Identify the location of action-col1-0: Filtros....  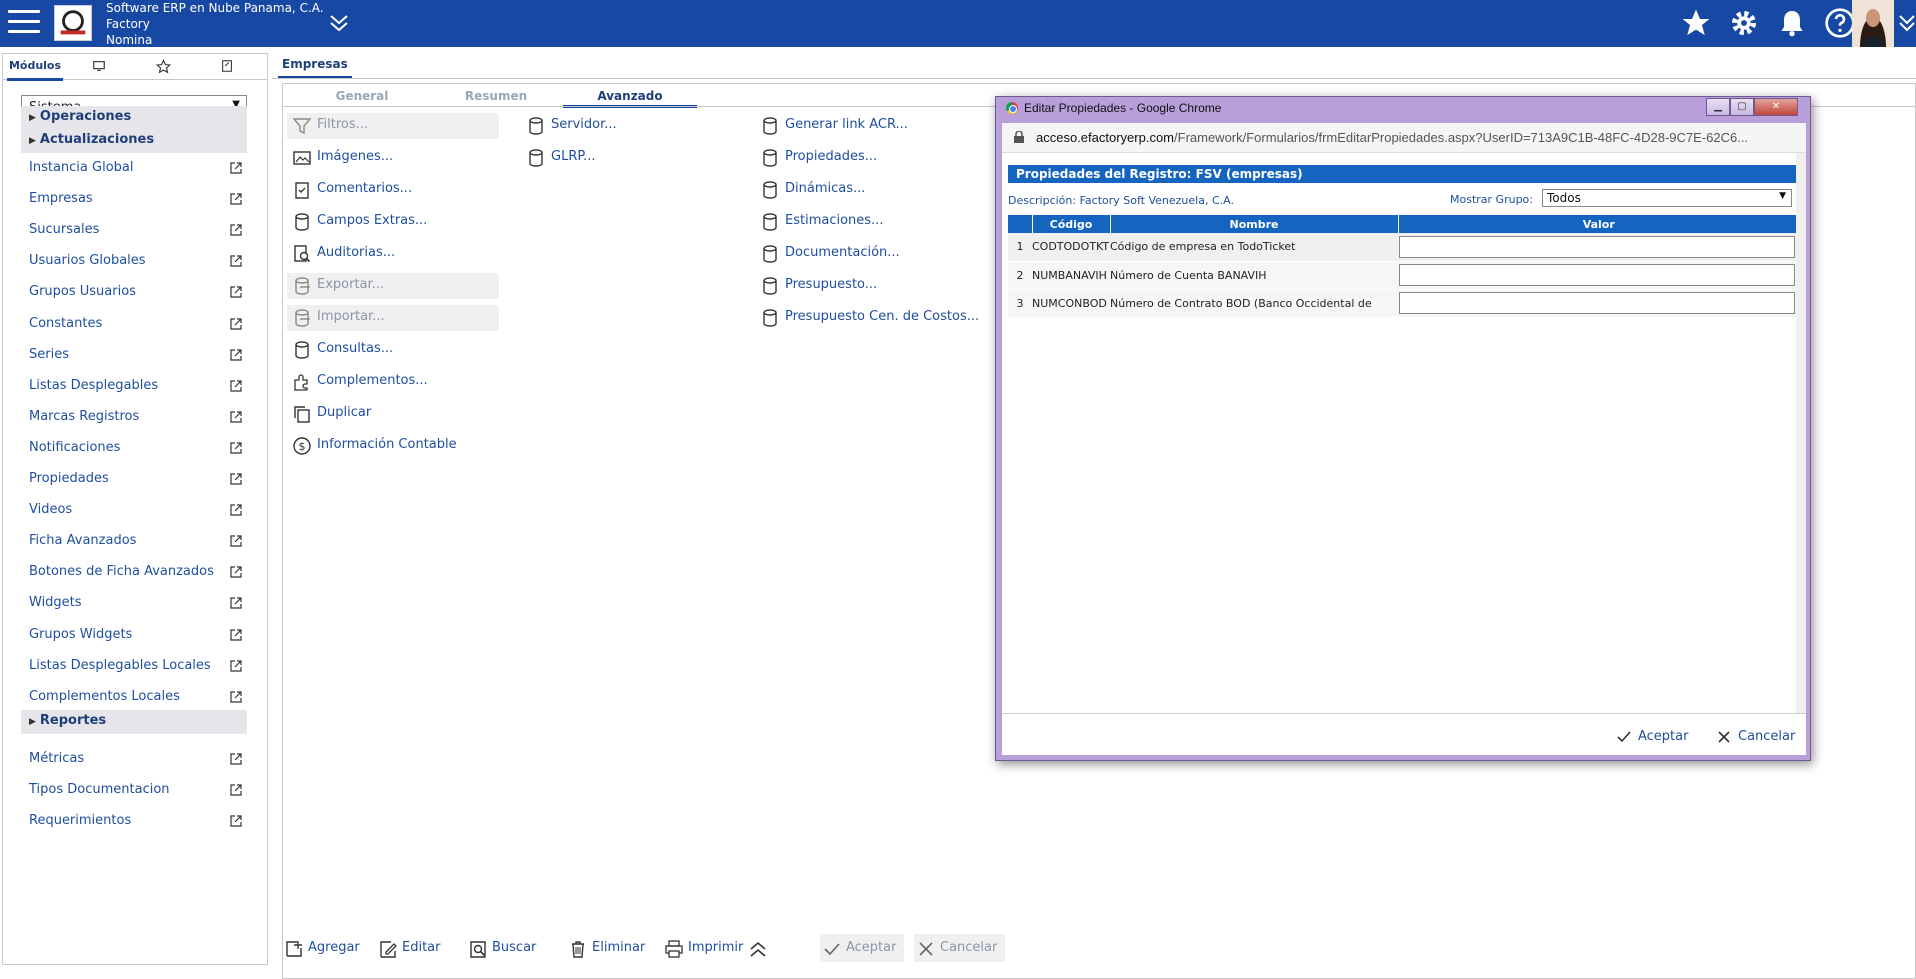
(393, 126).